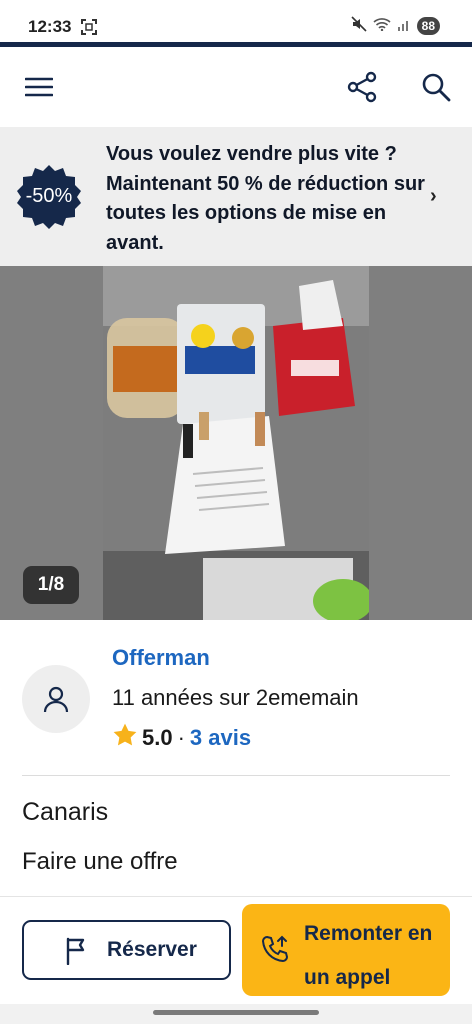  Describe the element at coordinates (125, 738) in the screenshot. I see `star-icon` at that location.